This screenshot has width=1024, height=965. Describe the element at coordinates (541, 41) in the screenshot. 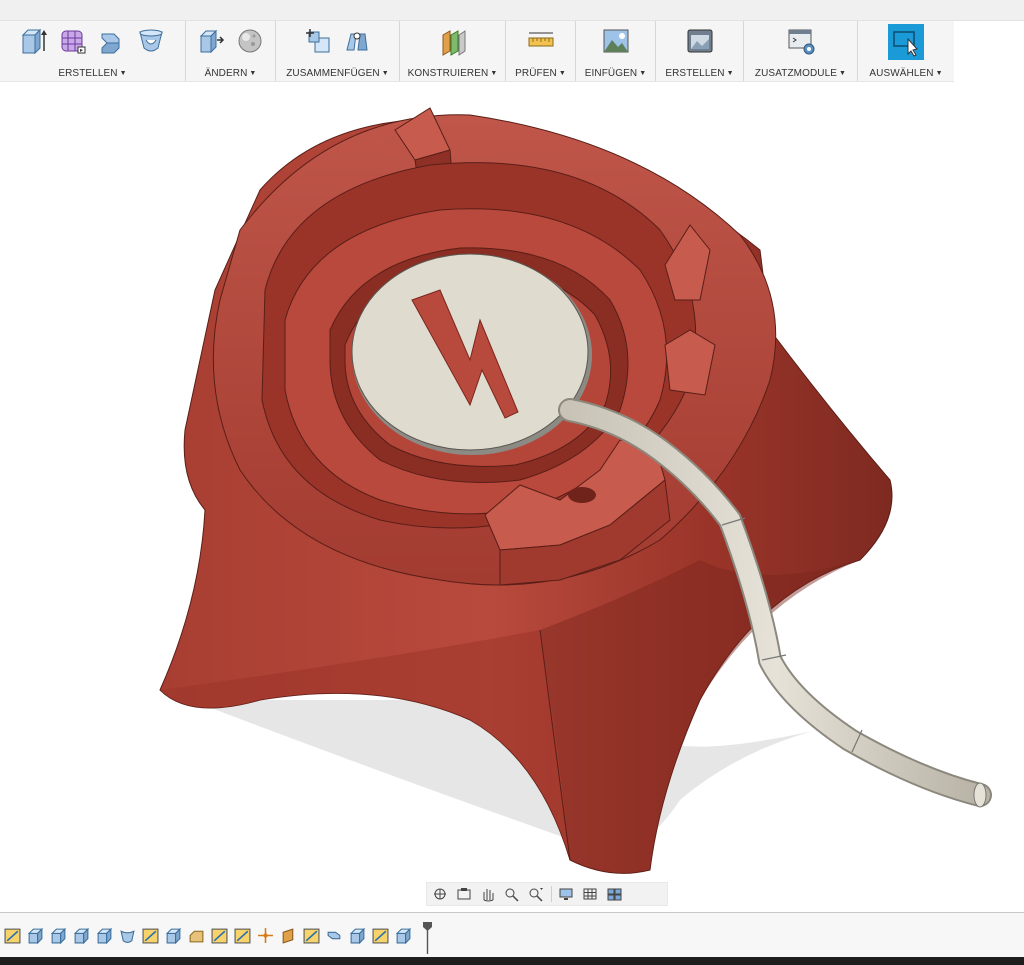

I see `measure-icon` at that location.